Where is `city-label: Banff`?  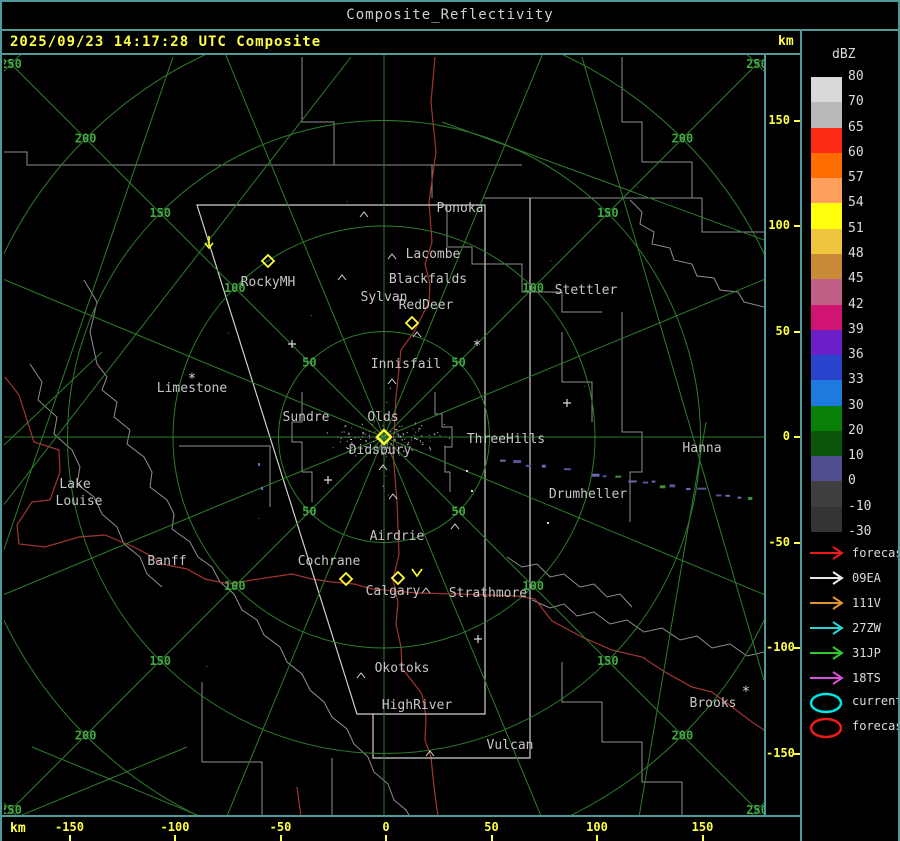
city-label: Banff is located at coordinates (166, 561).